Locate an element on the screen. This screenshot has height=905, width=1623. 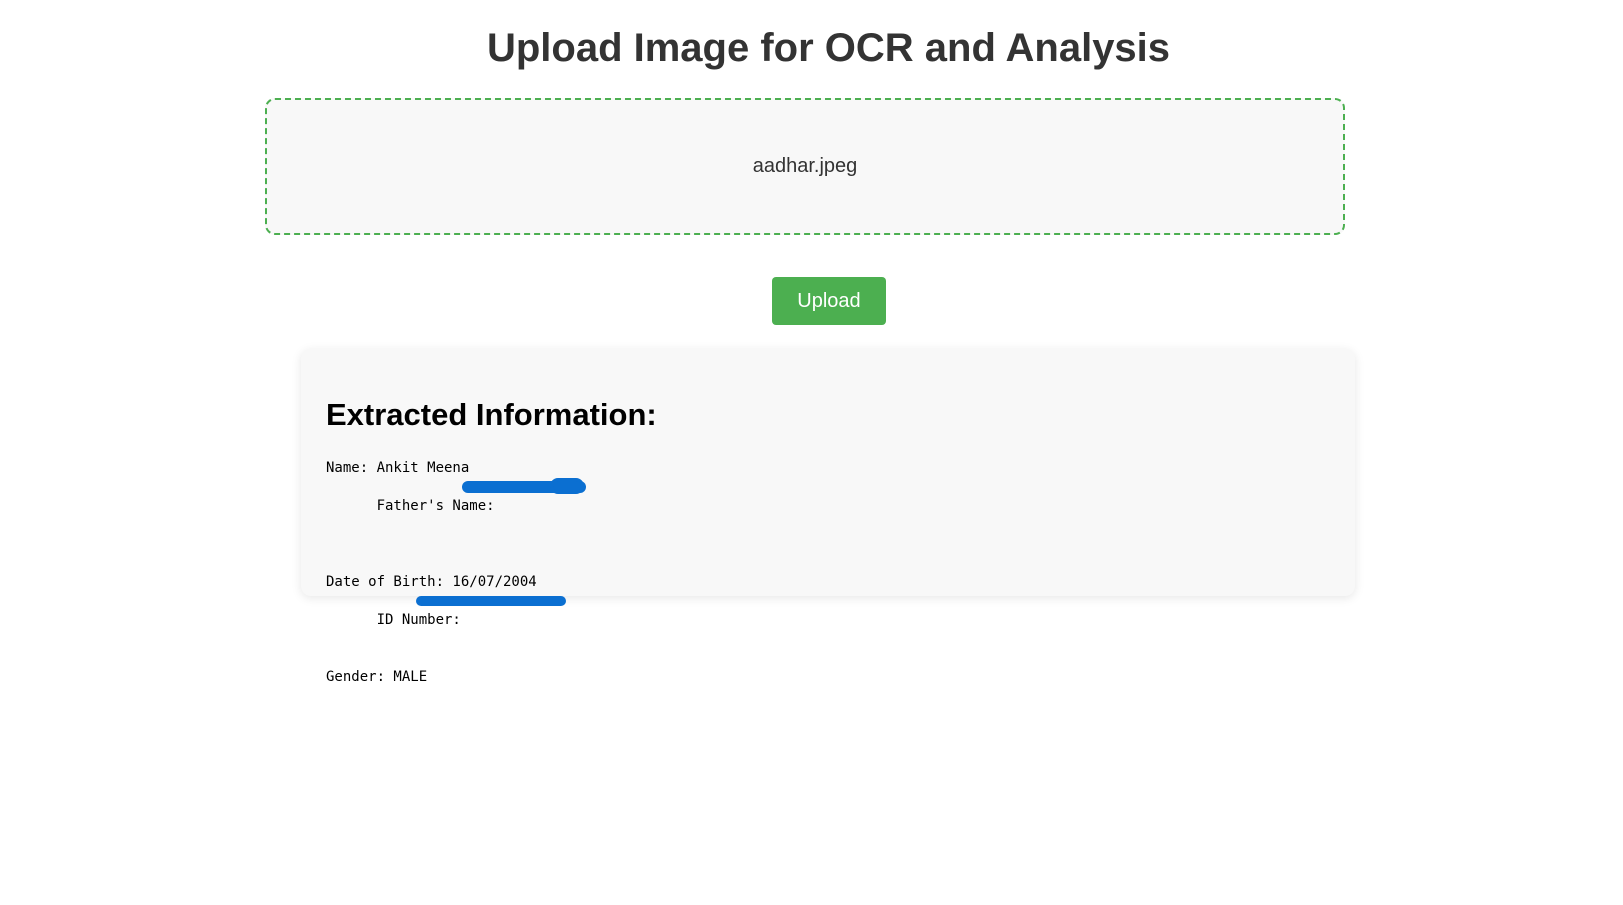
extracted-info-heading: Extracted Information: is located at coordinates (491, 414).